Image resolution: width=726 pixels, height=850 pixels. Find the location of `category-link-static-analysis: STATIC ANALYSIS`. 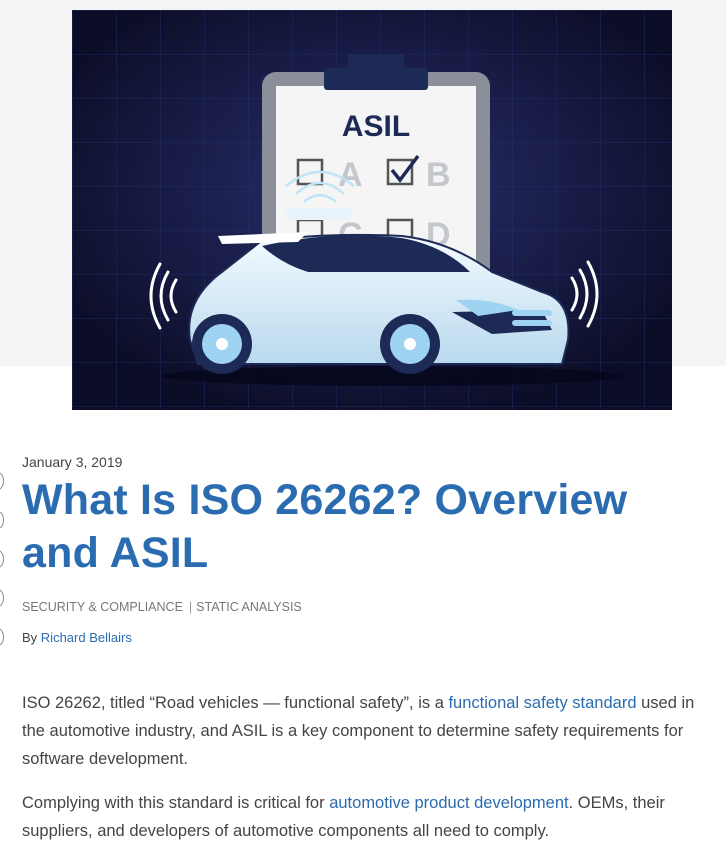

category-link-static-analysis: STATIC ANALYSIS is located at coordinates (249, 607).